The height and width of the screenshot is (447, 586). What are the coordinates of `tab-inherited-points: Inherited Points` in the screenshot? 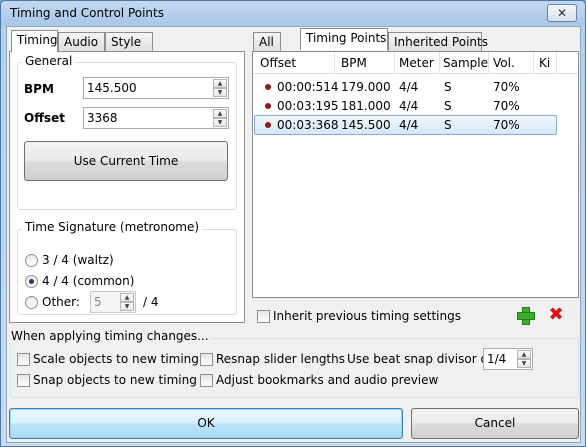 It's located at (438, 42).